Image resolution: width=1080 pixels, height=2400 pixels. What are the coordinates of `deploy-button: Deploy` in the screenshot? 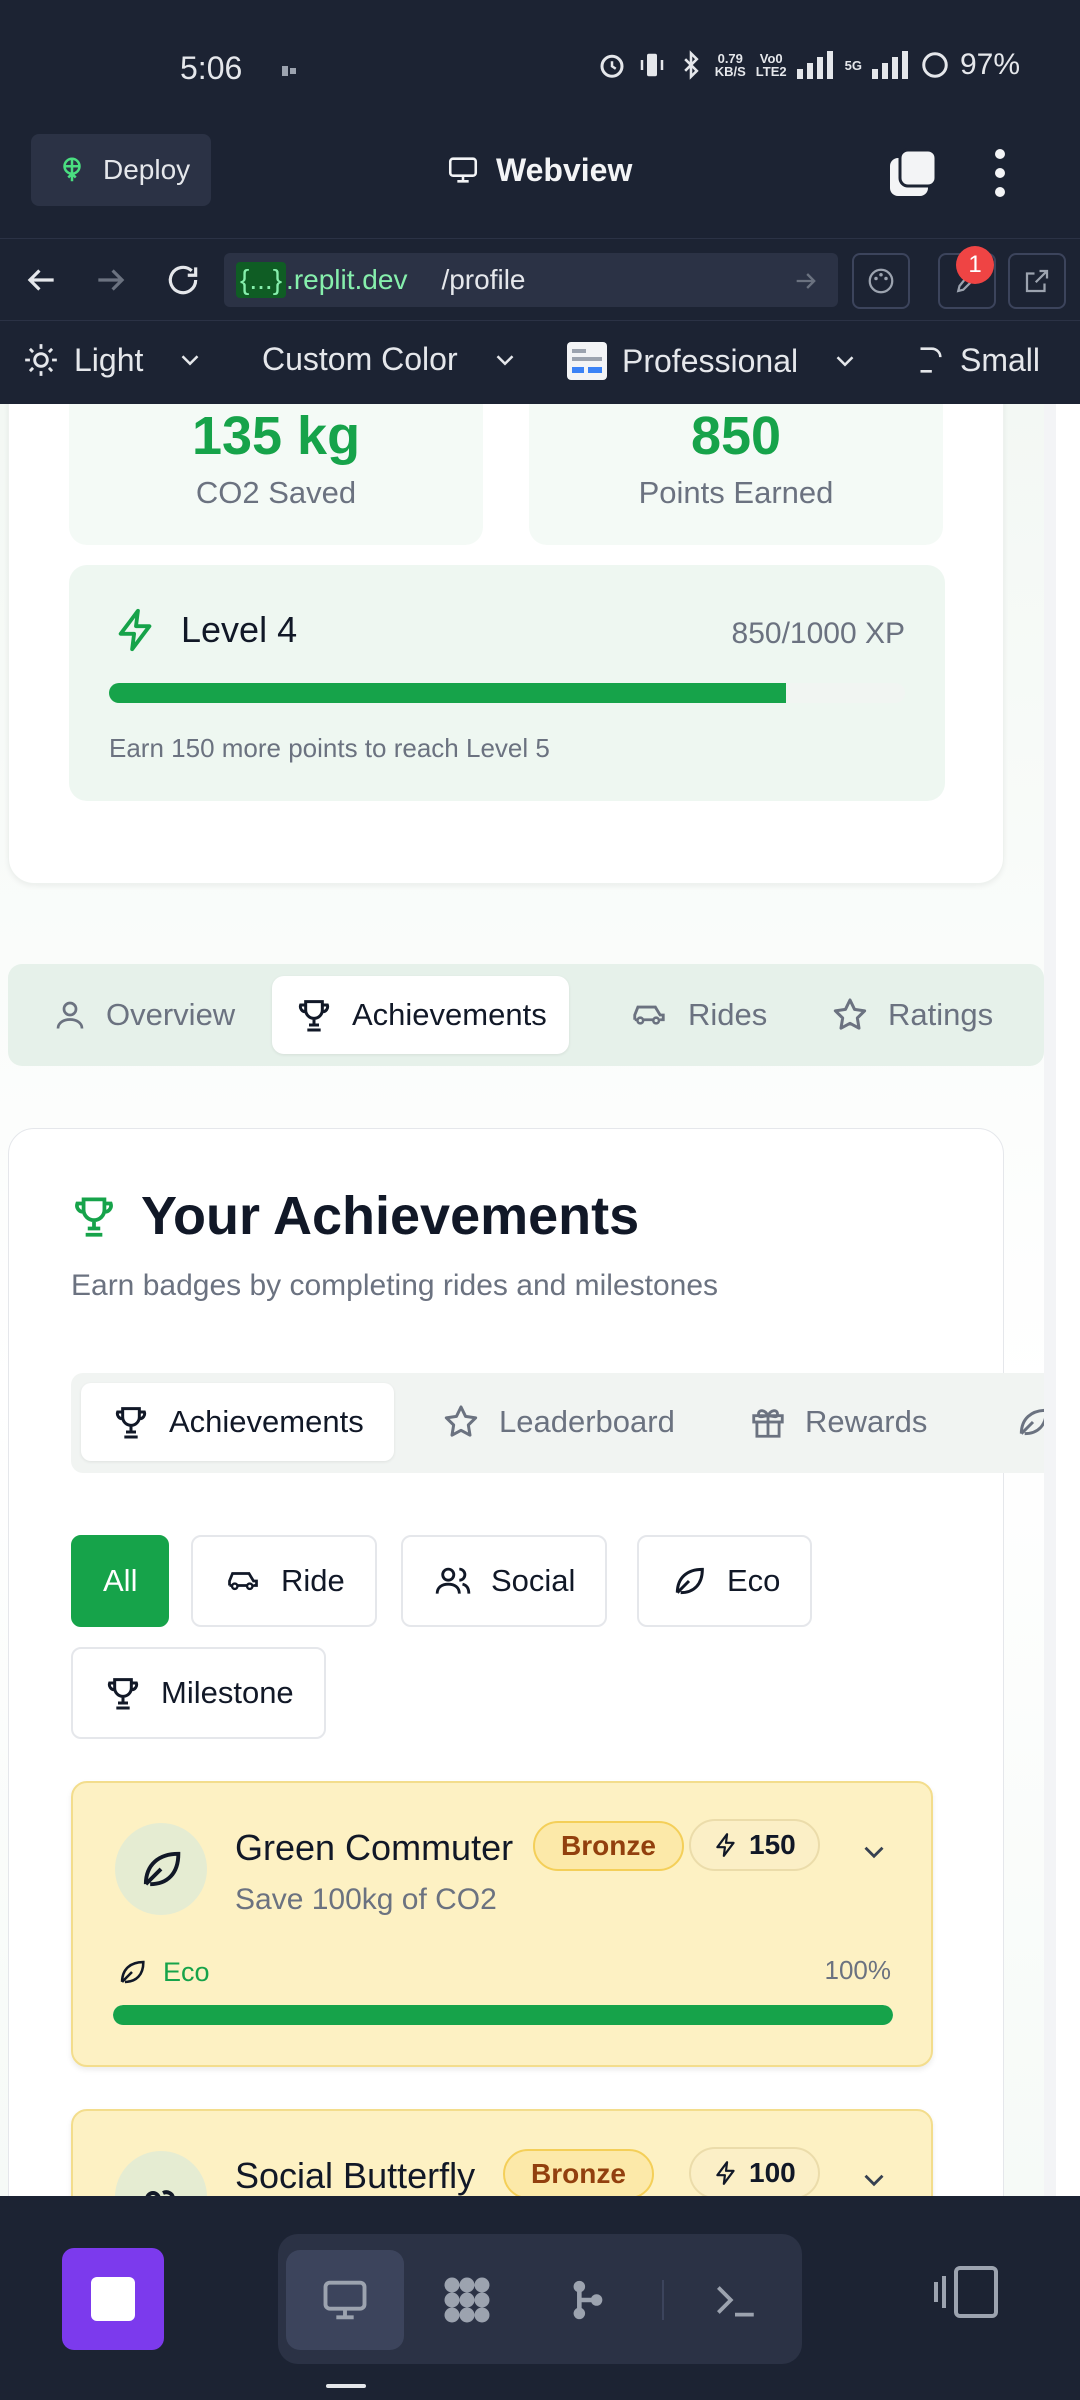 It's located at (121, 170).